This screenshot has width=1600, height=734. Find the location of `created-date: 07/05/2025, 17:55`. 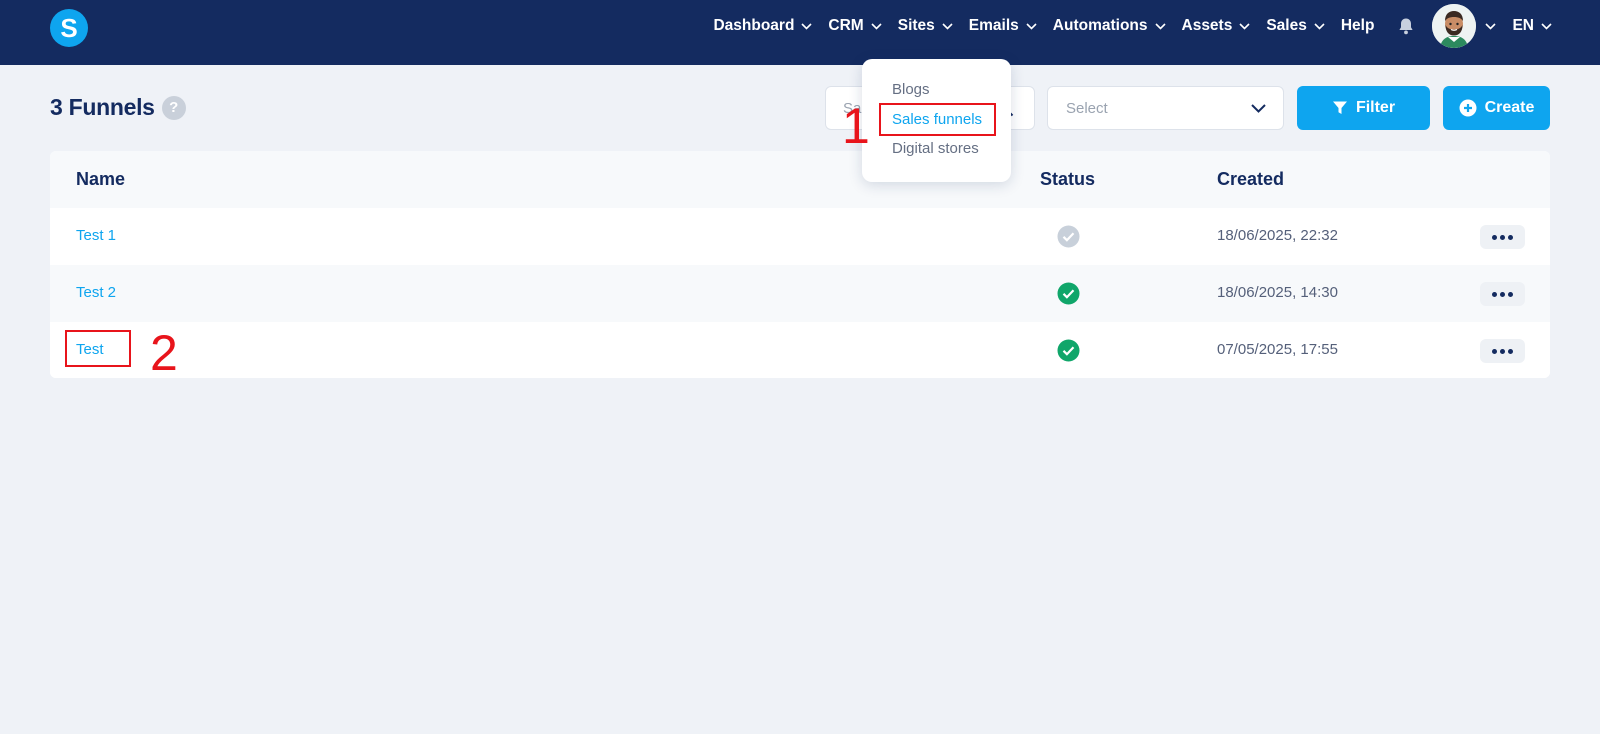

created-date: 07/05/2025, 17:55 is located at coordinates (1277, 349).